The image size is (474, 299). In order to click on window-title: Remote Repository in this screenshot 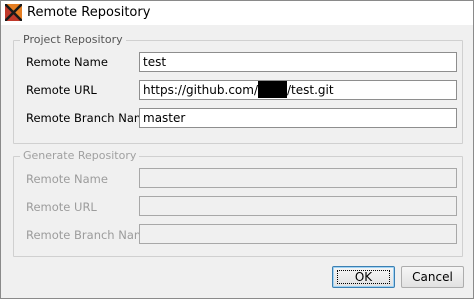, I will do `click(89, 12)`.